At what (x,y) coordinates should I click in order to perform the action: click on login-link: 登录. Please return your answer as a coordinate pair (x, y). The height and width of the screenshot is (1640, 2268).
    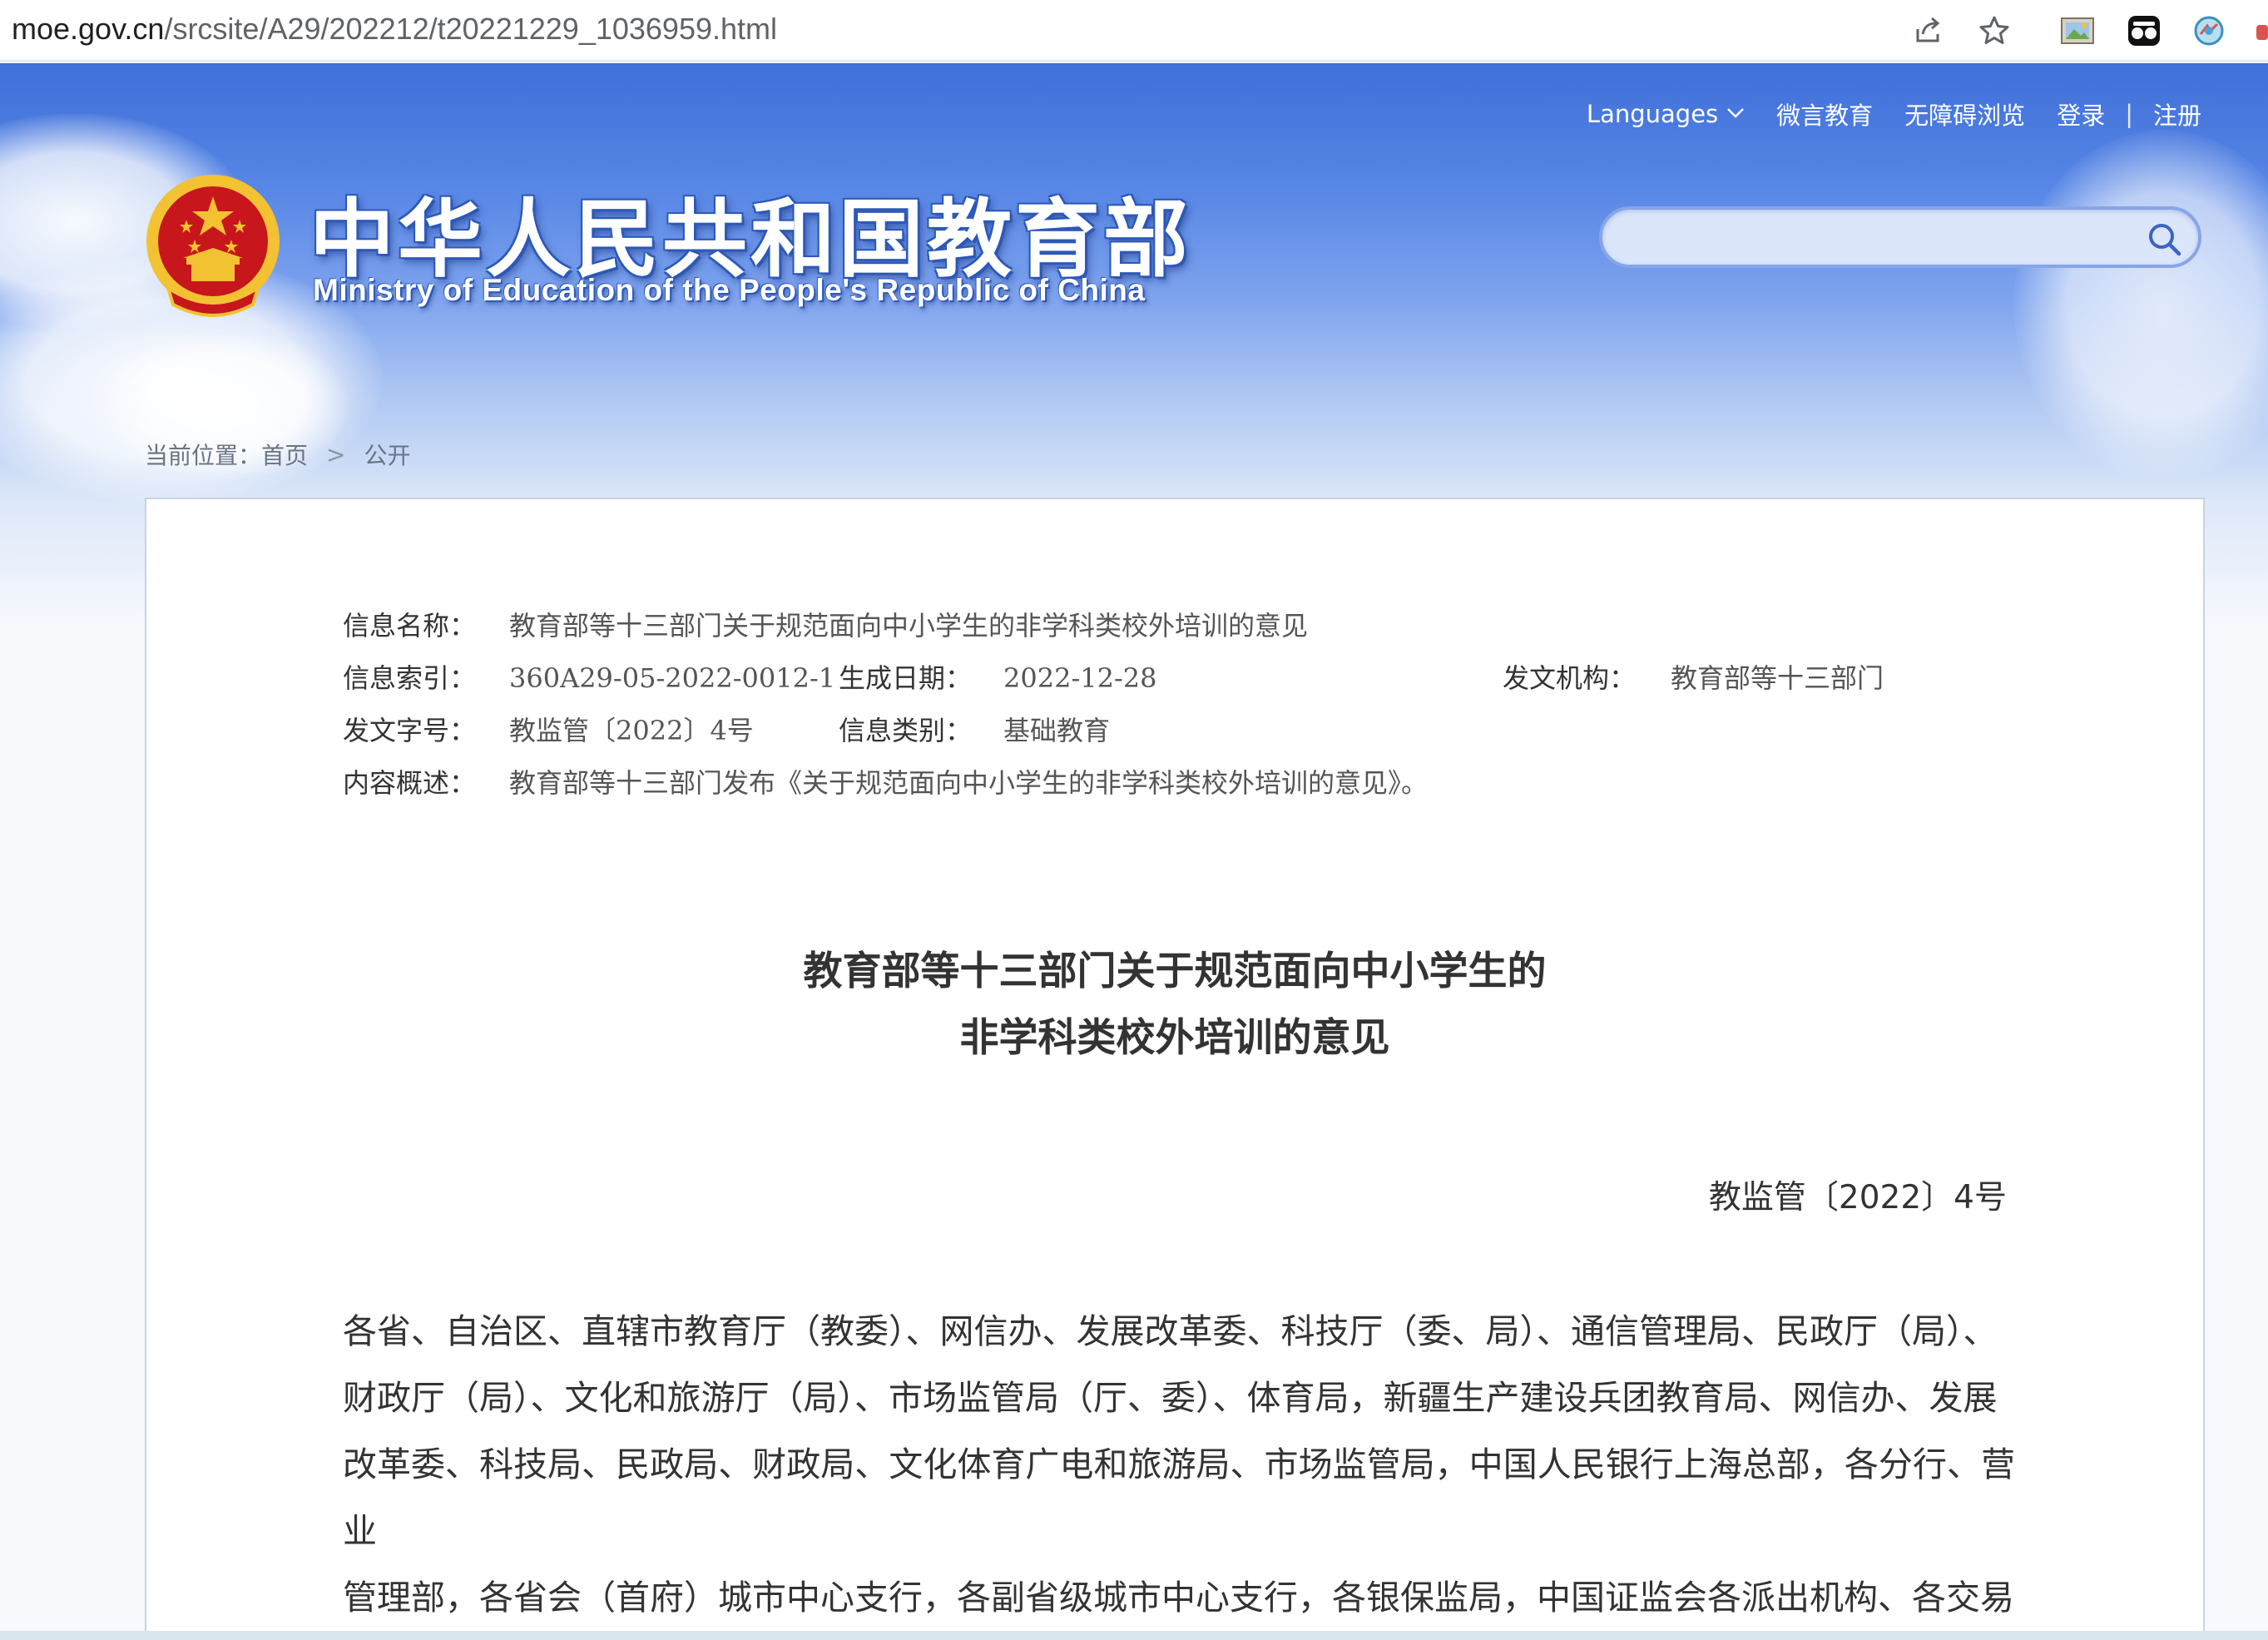
    Looking at the image, I should click on (2081, 114).